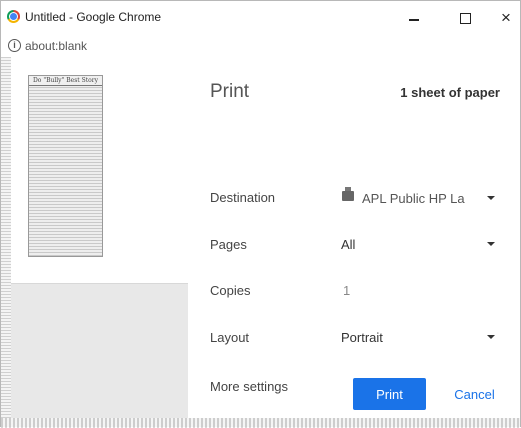 The height and width of the screenshot is (428, 521). Describe the element at coordinates (6, 237) in the screenshot. I see `background-page-strip` at that location.